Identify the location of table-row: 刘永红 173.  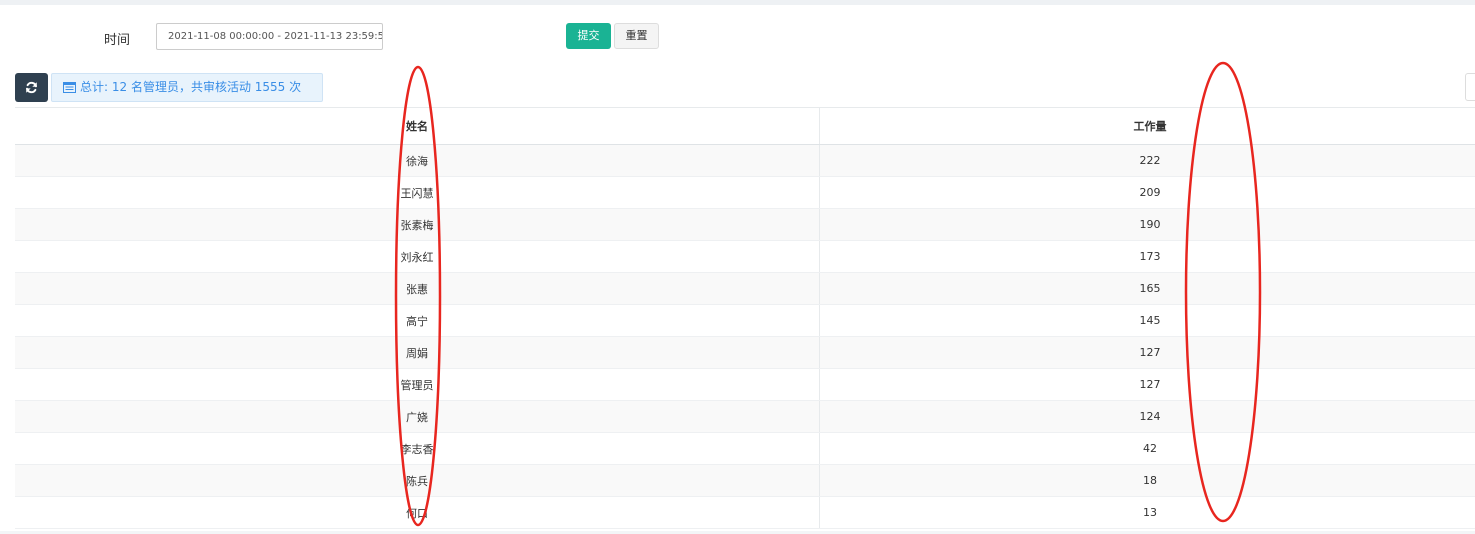
(745, 257).